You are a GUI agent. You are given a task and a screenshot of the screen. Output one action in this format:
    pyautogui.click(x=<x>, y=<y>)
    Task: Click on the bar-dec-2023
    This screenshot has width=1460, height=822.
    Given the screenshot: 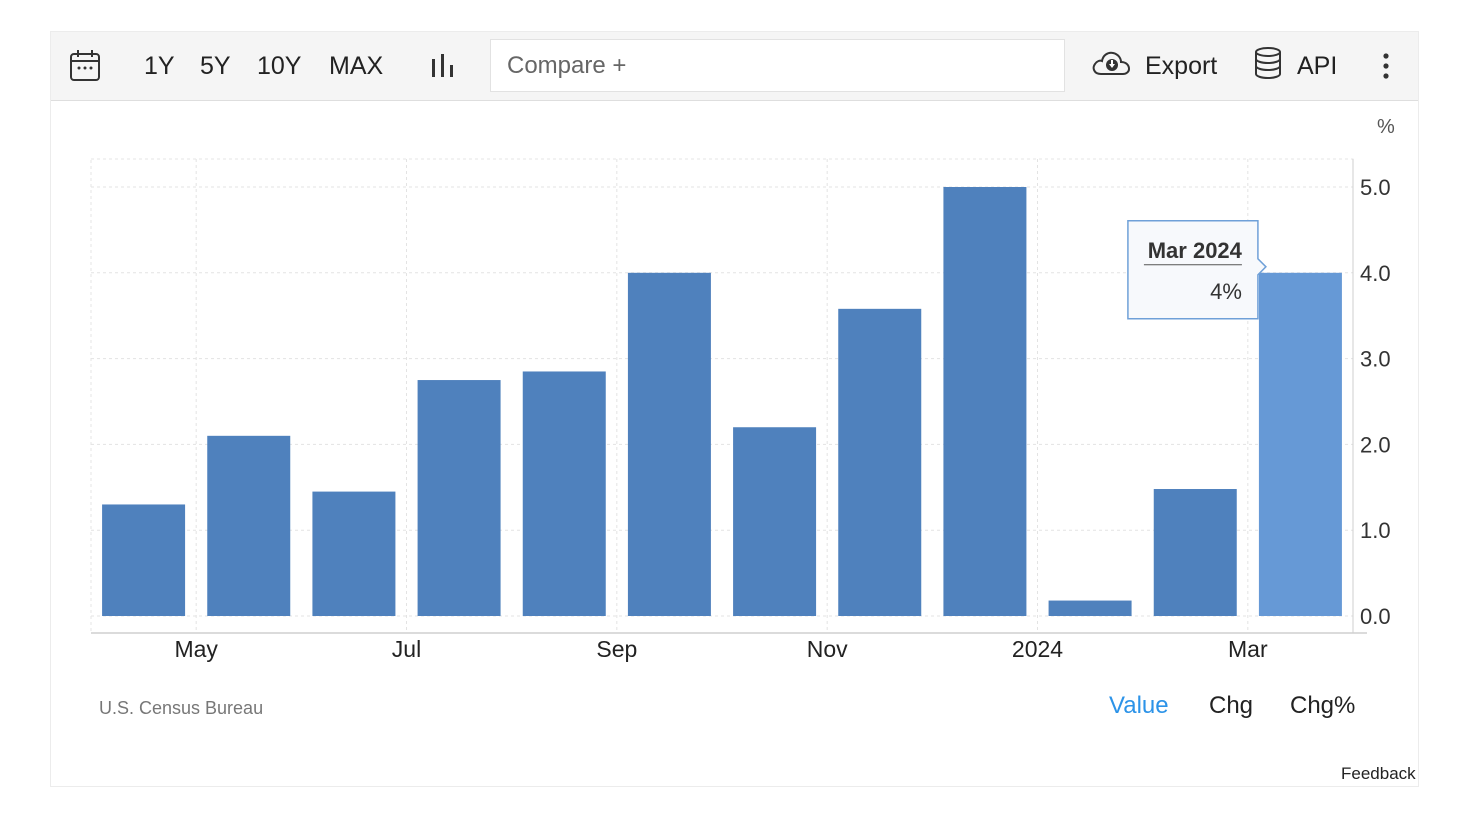 What is the action you would take?
    pyautogui.click(x=985, y=401)
    